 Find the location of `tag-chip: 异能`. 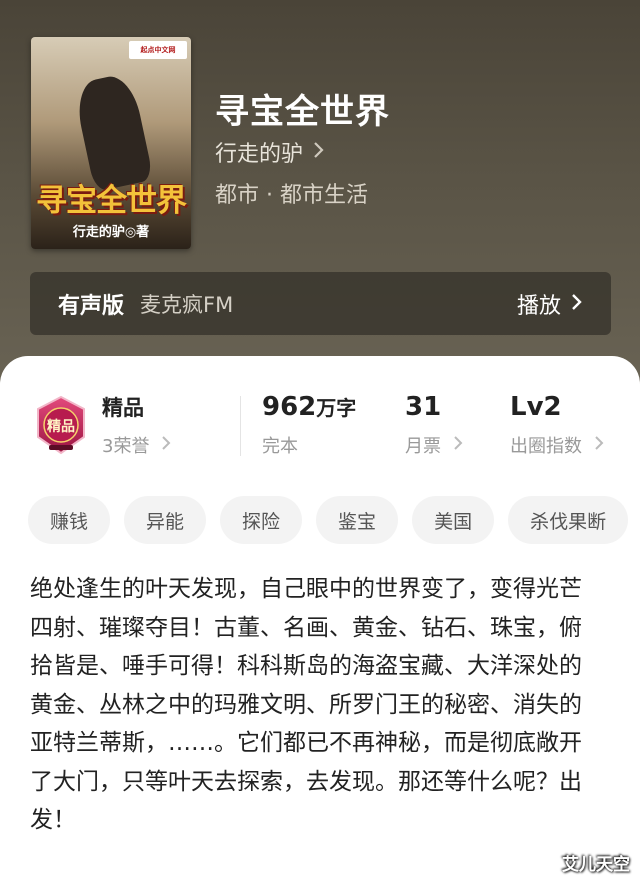

tag-chip: 异能 is located at coordinates (165, 520).